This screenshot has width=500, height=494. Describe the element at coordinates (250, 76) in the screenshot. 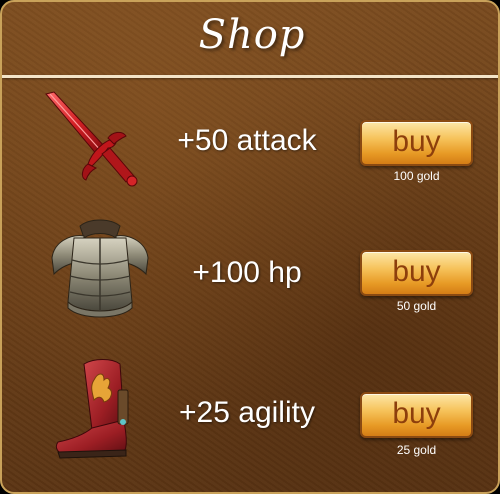

I see `title-divider` at that location.